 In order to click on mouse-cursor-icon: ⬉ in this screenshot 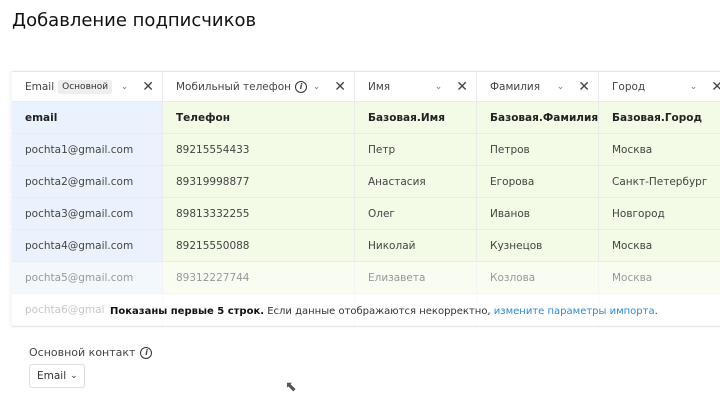, I will do `click(291, 387)`.